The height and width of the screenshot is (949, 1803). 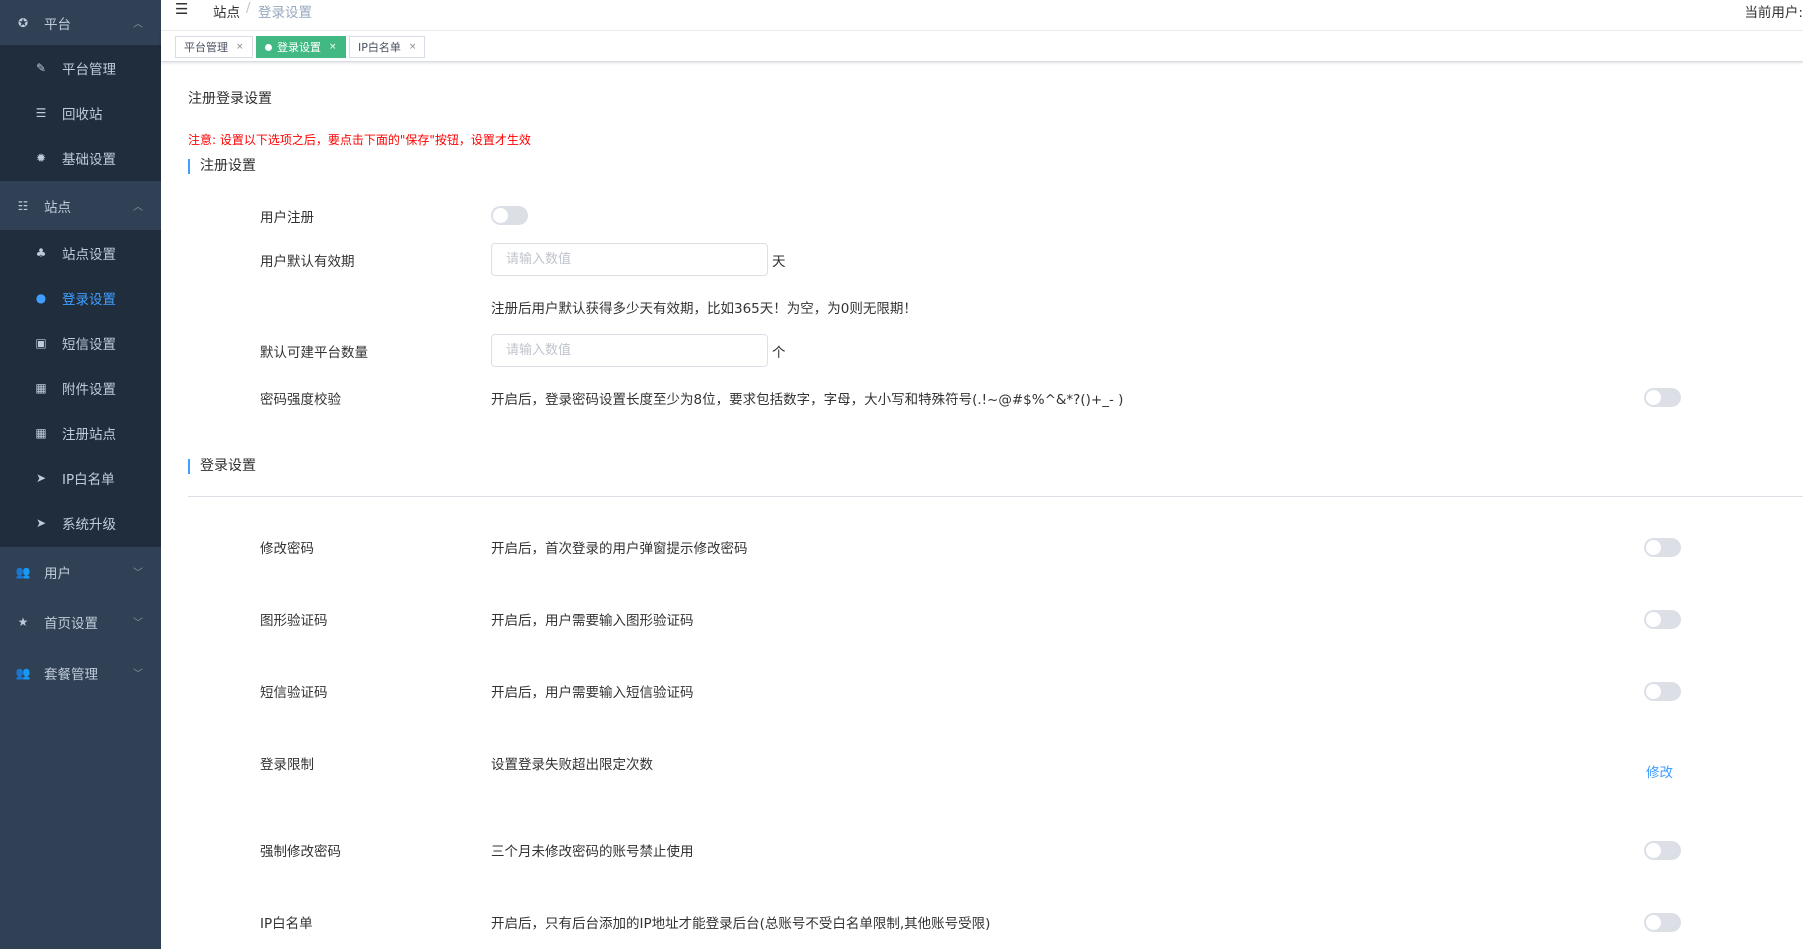 I want to click on send-icon: ➤, so click(x=41, y=522).